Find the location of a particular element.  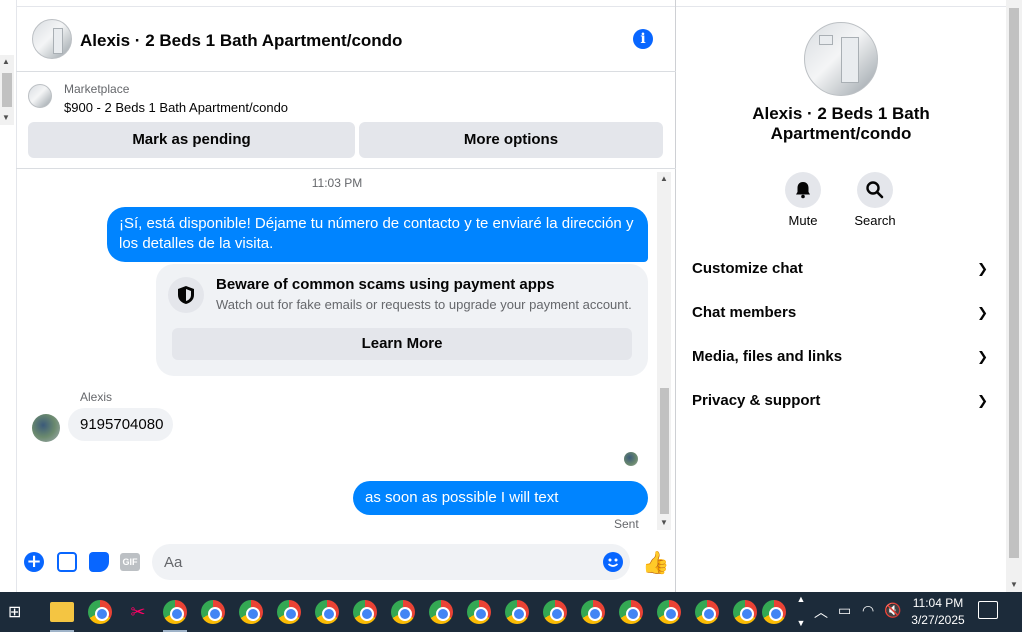

taskbar-scroll-icon: ▲ ▼ is located at coordinates (801, 612).